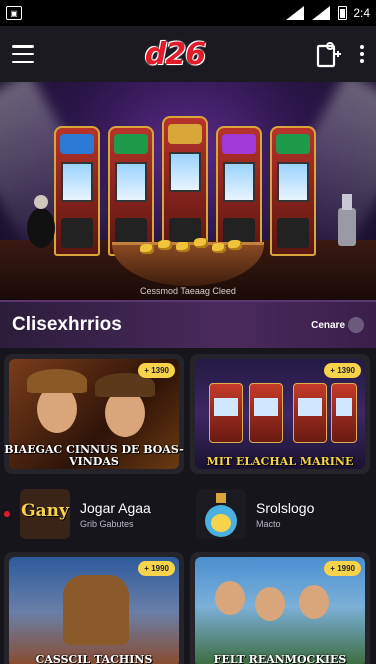  Describe the element at coordinates (14, 13) in the screenshot. I see `notification-icon: ▣` at that location.